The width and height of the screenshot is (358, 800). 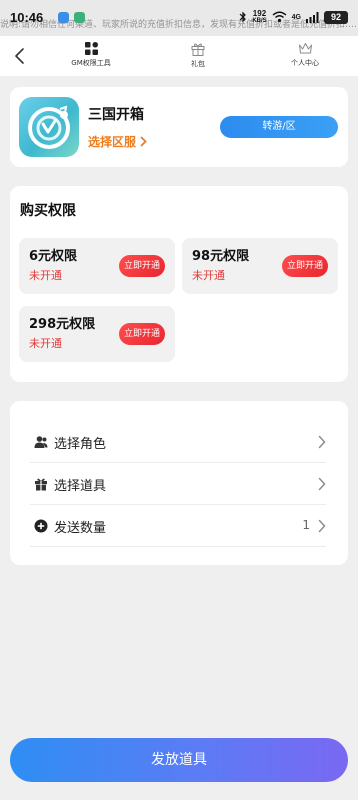 I want to click on permission-card-298: 298元权限 未开通 立即开通, so click(x=97, y=334).